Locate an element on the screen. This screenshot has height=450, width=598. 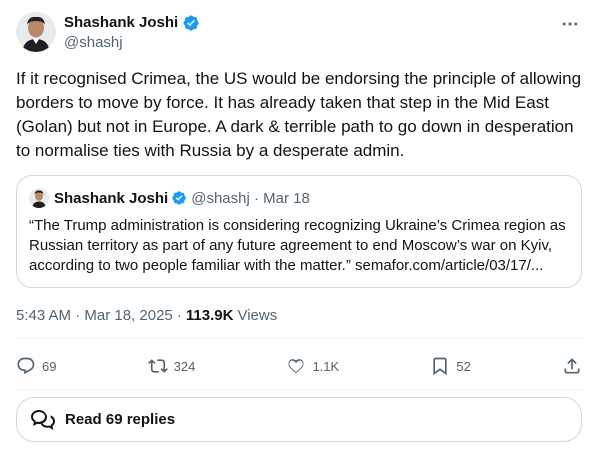
reply-button: 69 is located at coordinates (36, 366).